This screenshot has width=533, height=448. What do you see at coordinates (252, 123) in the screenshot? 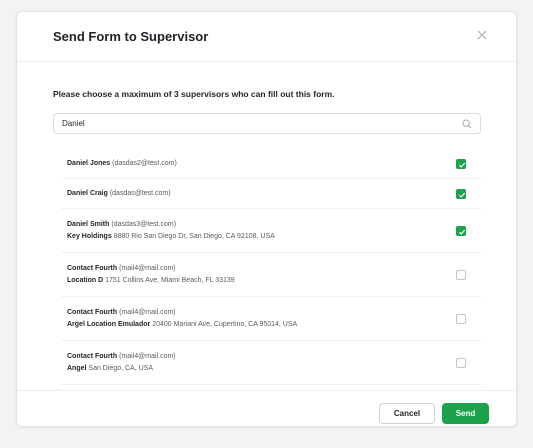
I see `search-input` at bounding box center [252, 123].